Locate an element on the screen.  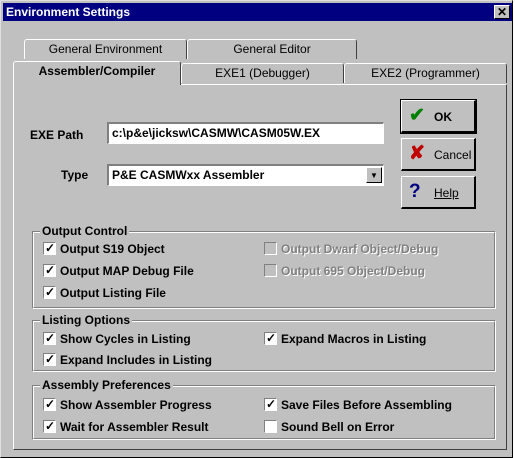
tab-exe1-debugger: EXE1 (Debugger) is located at coordinates (262, 73).